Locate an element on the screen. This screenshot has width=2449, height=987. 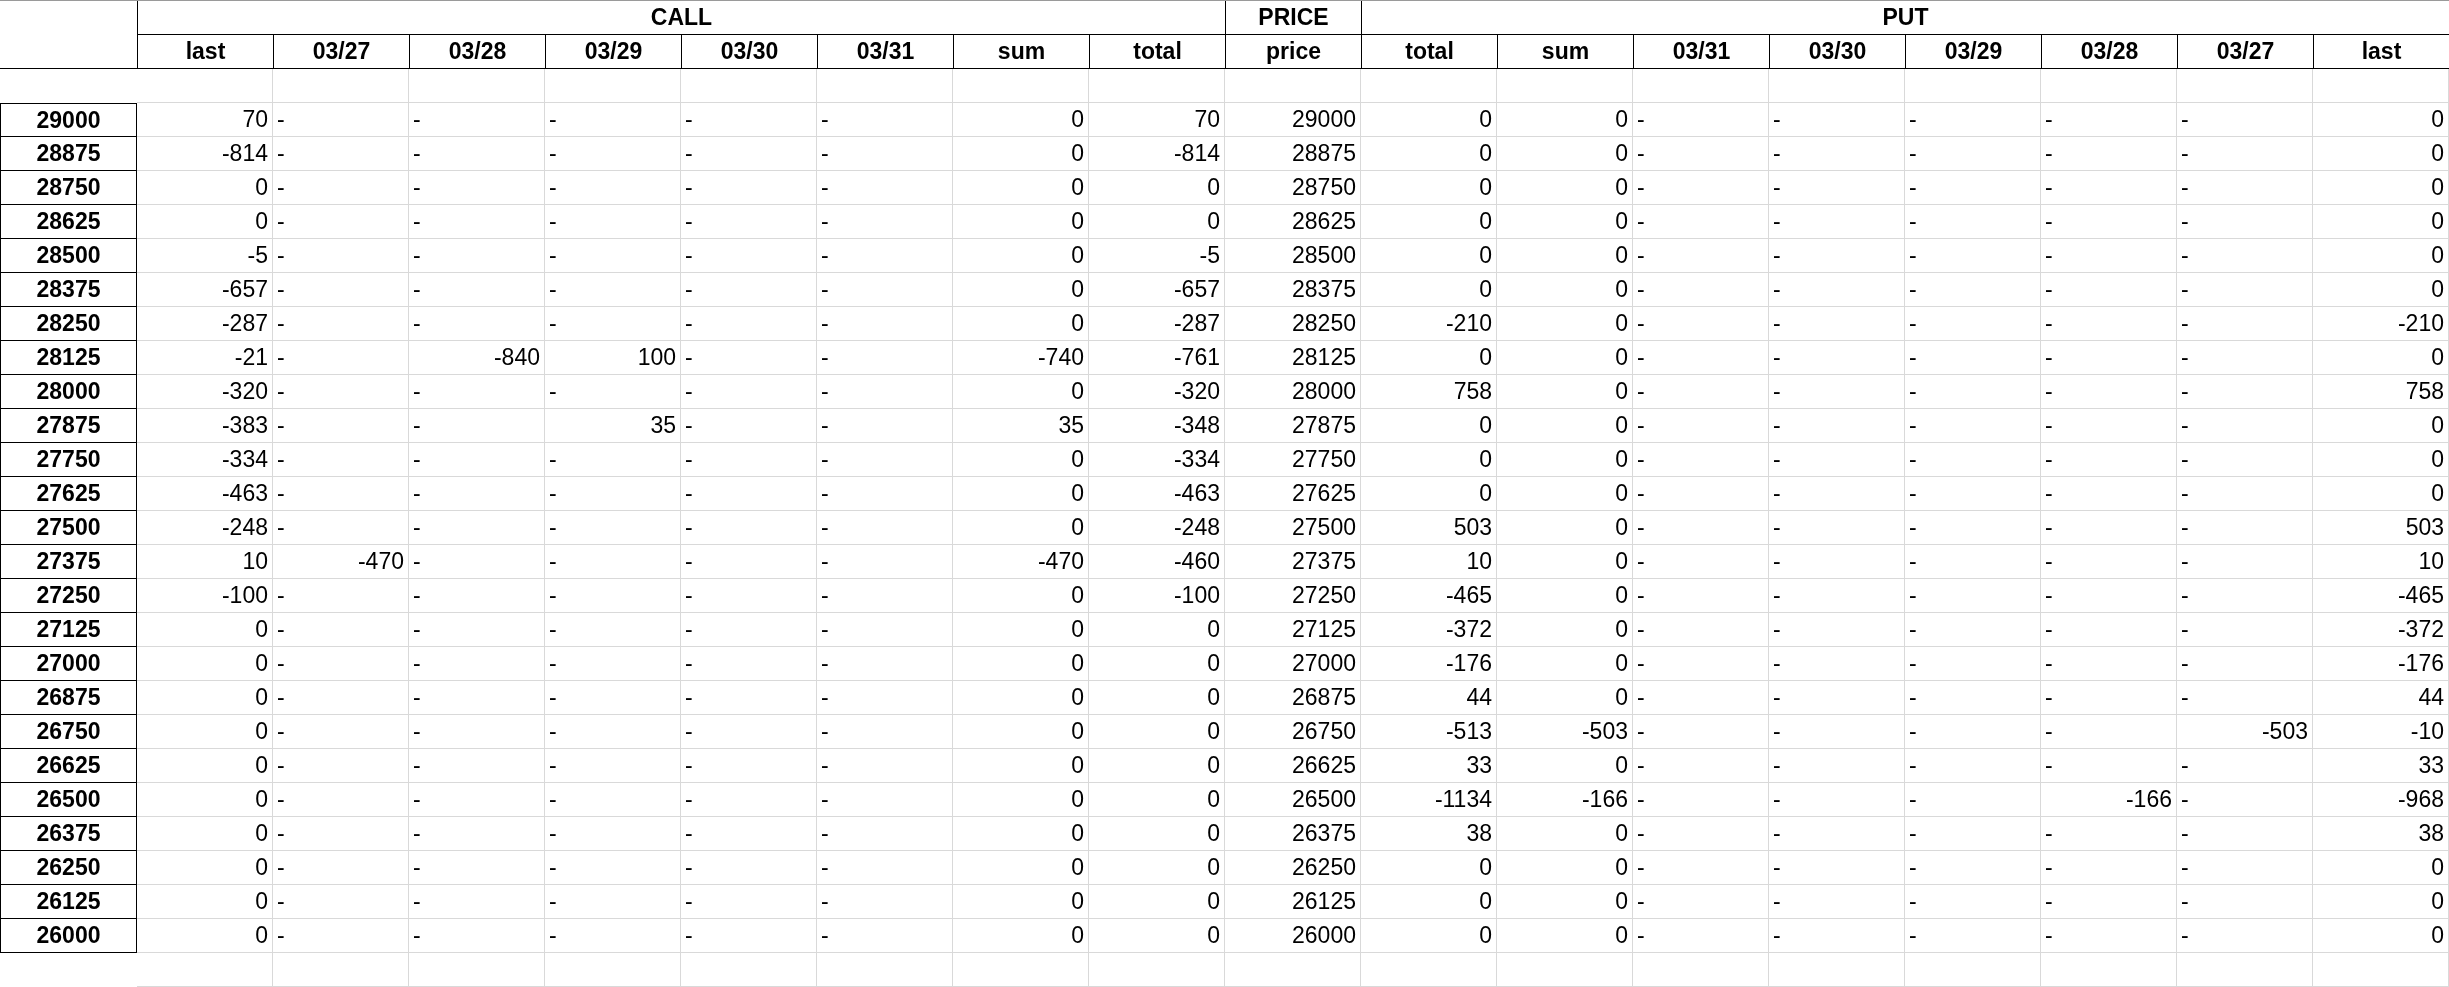
table-cell: 26125 is located at coordinates (1293, 902).